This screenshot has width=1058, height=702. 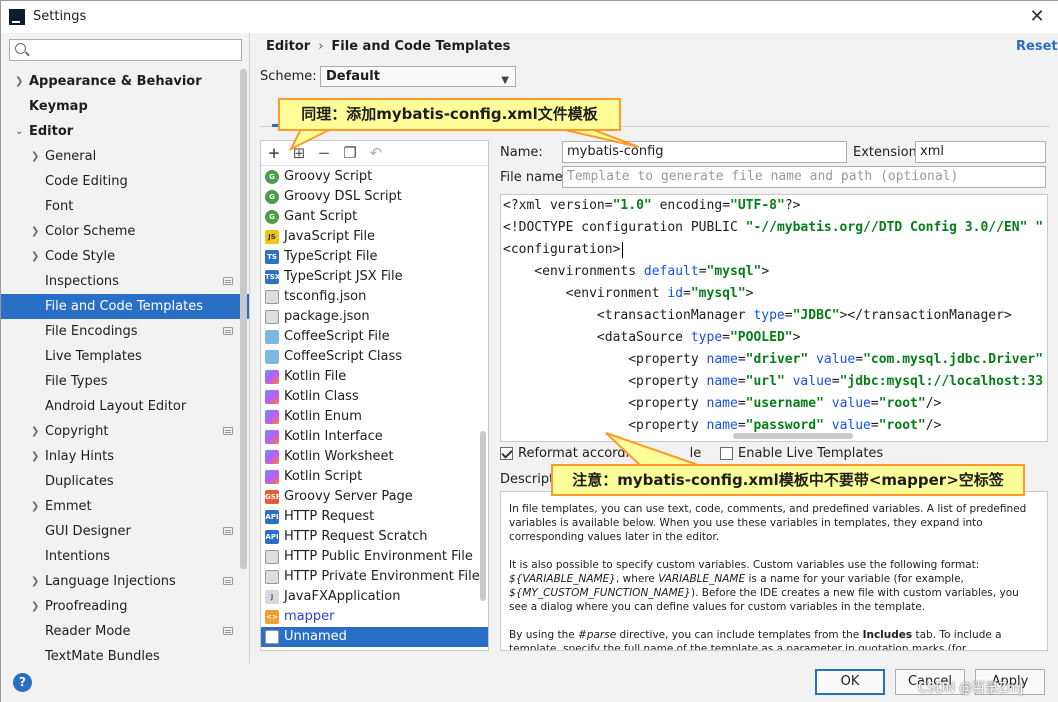 I want to click on sidebar-item-language-injections: ❯ Language Injections, so click(x=125, y=581).